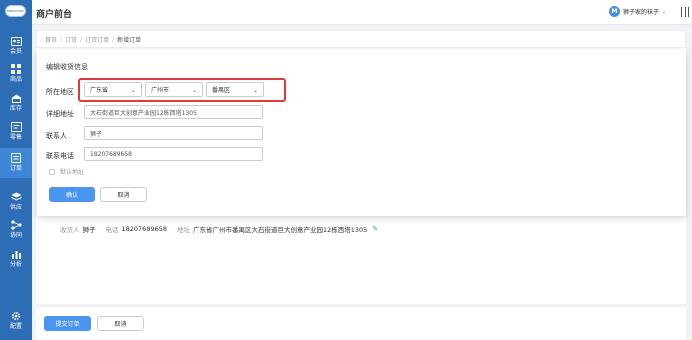 The height and width of the screenshot is (340, 692). Describe the element at coordinates (361, 39) in the screenshot. I see `breadcrumb: 首页 / 订货 / 订货订单 / 新增订单` at that location.